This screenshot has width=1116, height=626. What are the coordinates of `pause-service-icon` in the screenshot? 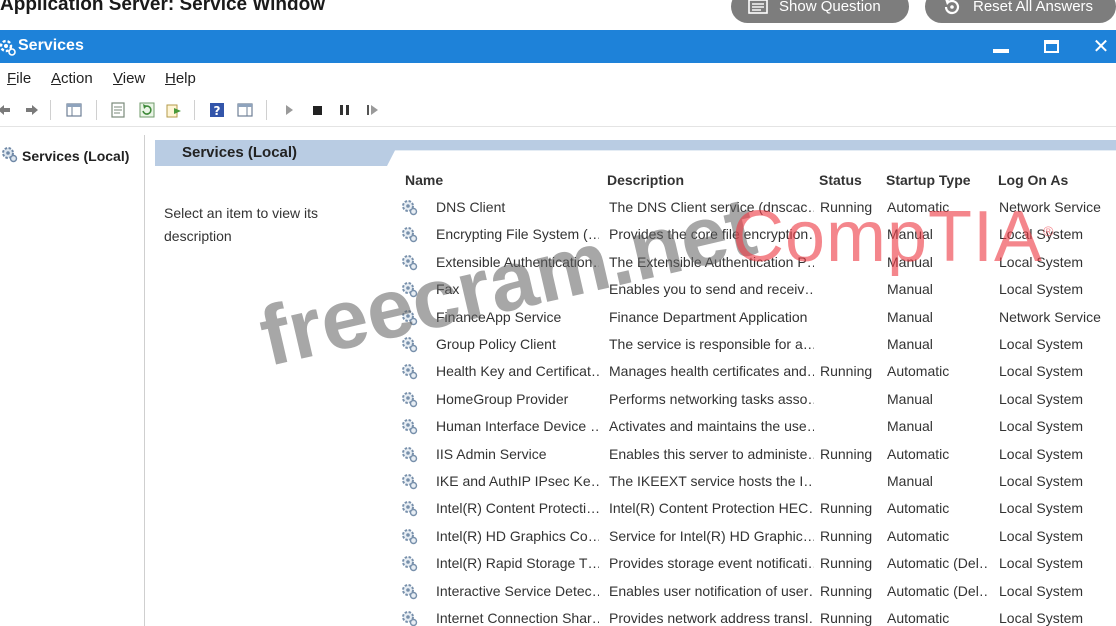 It's located at (344, 110).